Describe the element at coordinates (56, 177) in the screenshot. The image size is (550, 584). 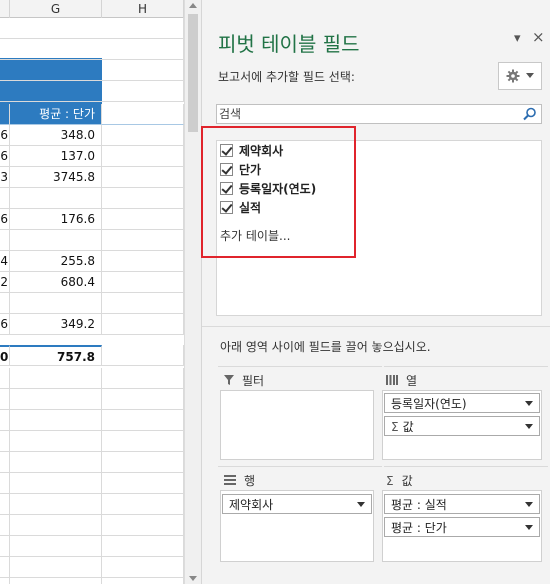
I see `pivot-value-cell: 3745.8` at that location.